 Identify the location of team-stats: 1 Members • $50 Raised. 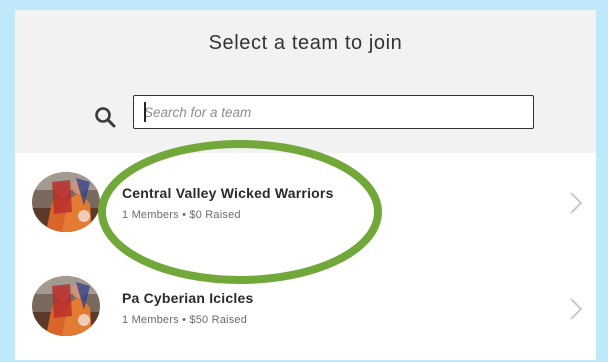
(185, 320).